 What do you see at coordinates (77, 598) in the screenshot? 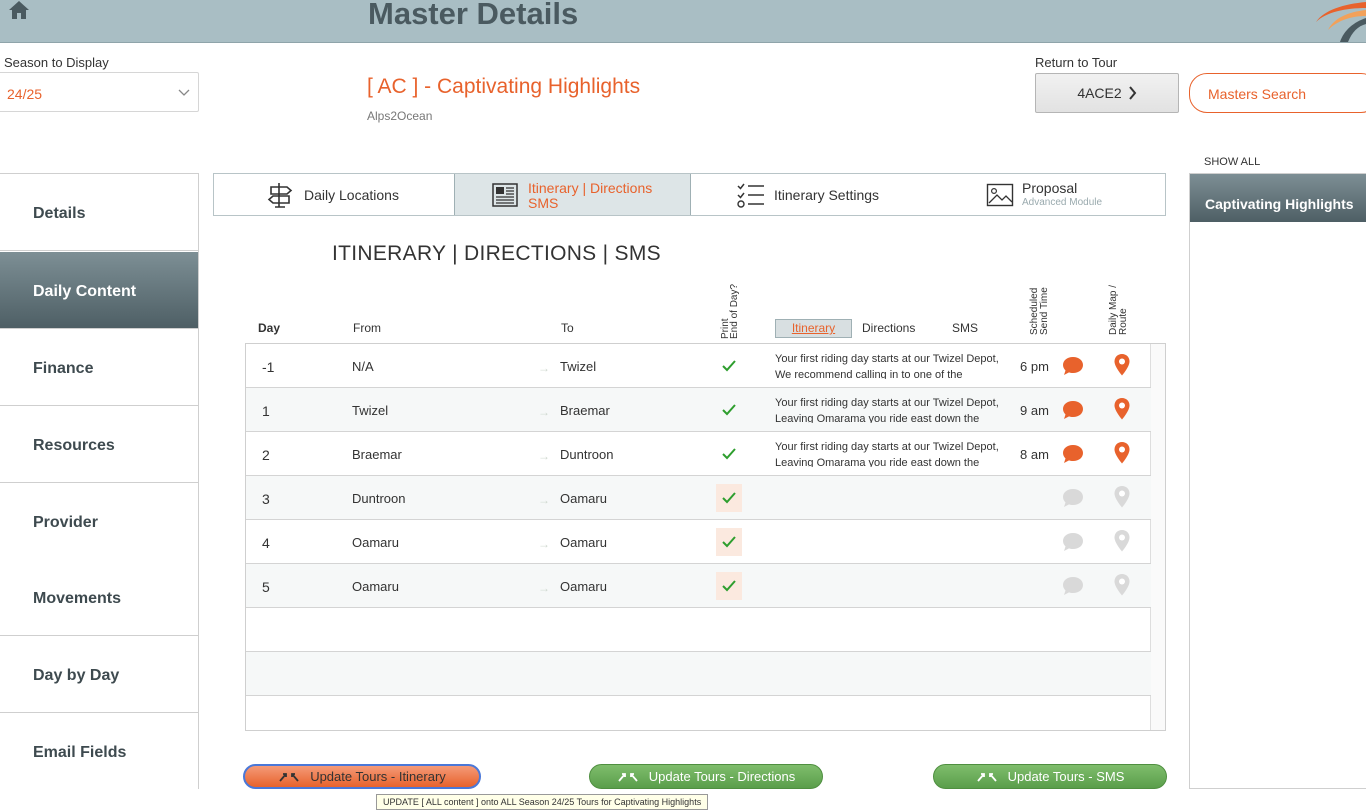
I see `sidebar-item-label: Movements` at bounding box center [77, 598].